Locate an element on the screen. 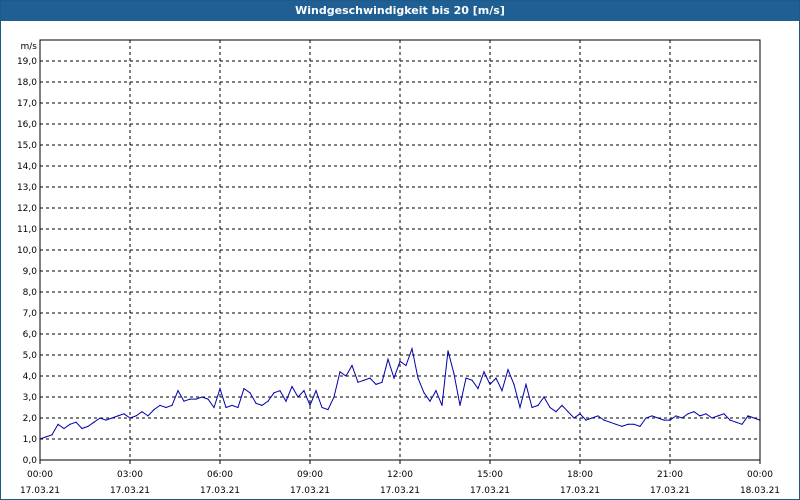 The width and height of the screenshot is (800, 500). y-tick-label: 13,0 is located at coordinates (27, 188).